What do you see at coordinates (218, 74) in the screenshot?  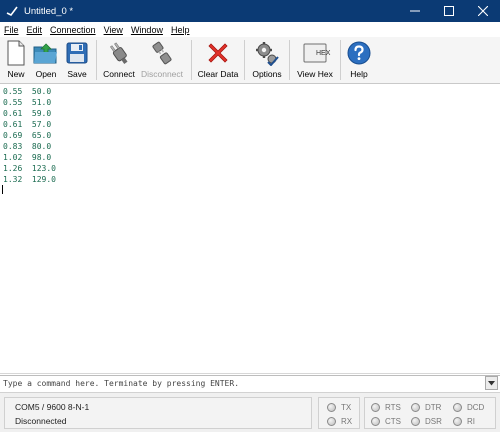 I see `clear-data-label: Clear Data` at bounding box center [218, 74].